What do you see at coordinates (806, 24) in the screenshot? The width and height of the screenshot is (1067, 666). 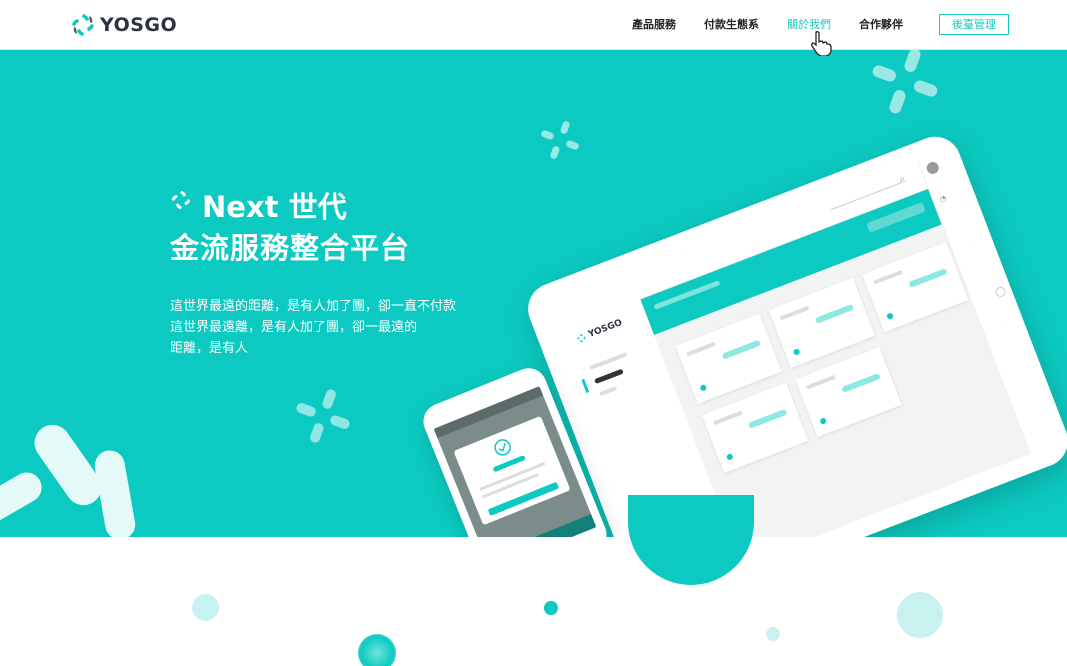 I see `main-nav: 產品服務 付款生態系 關於我們 合作夥伴 後臺管理` at bounding box center [806, 24].